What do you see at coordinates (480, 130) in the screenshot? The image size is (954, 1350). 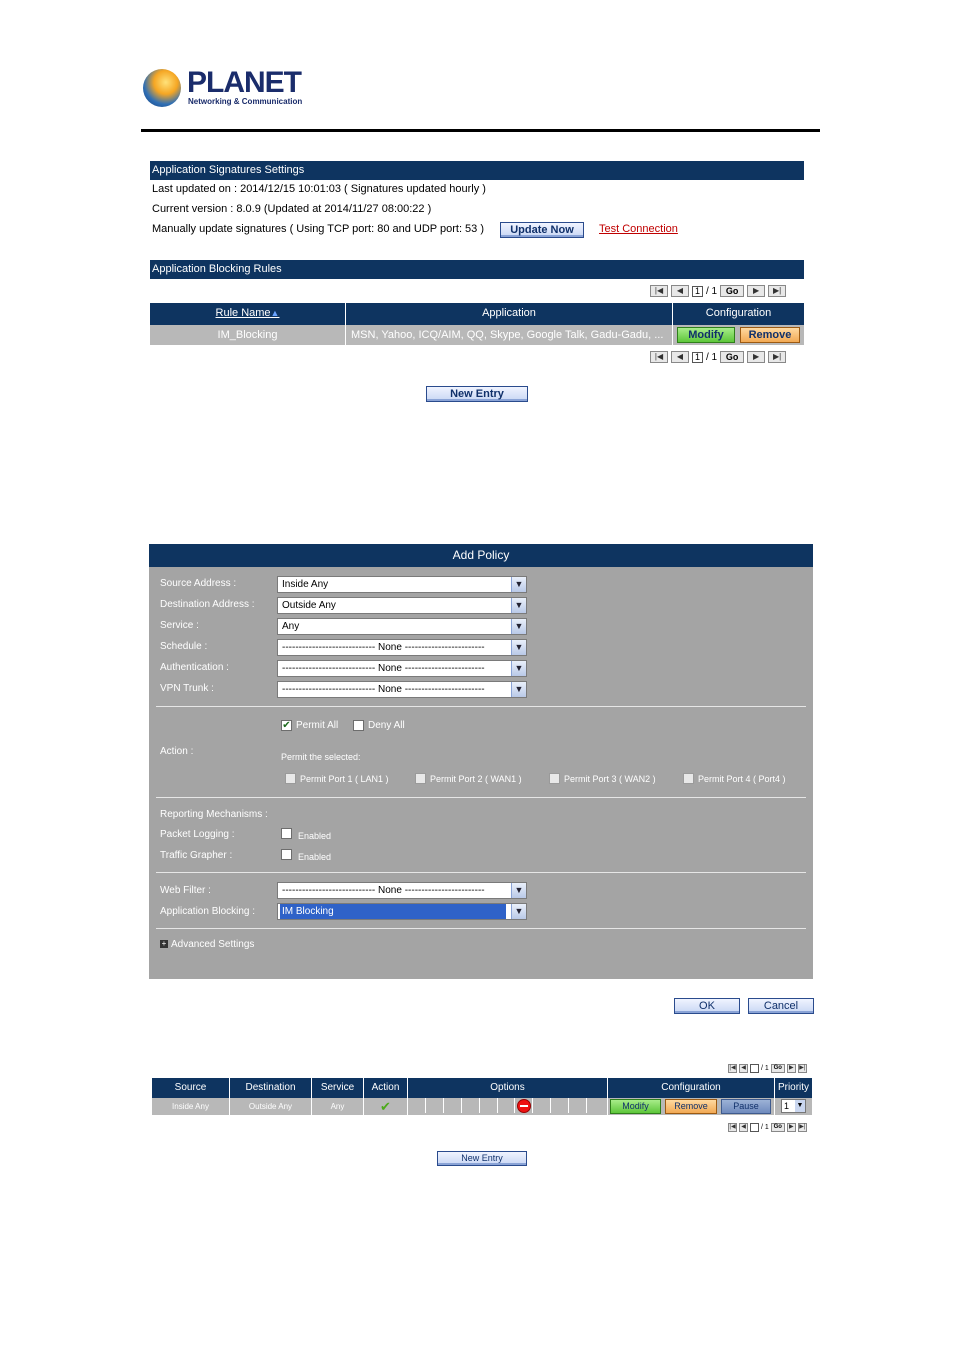 I see `header-divider` at bounding box center [480, 130].